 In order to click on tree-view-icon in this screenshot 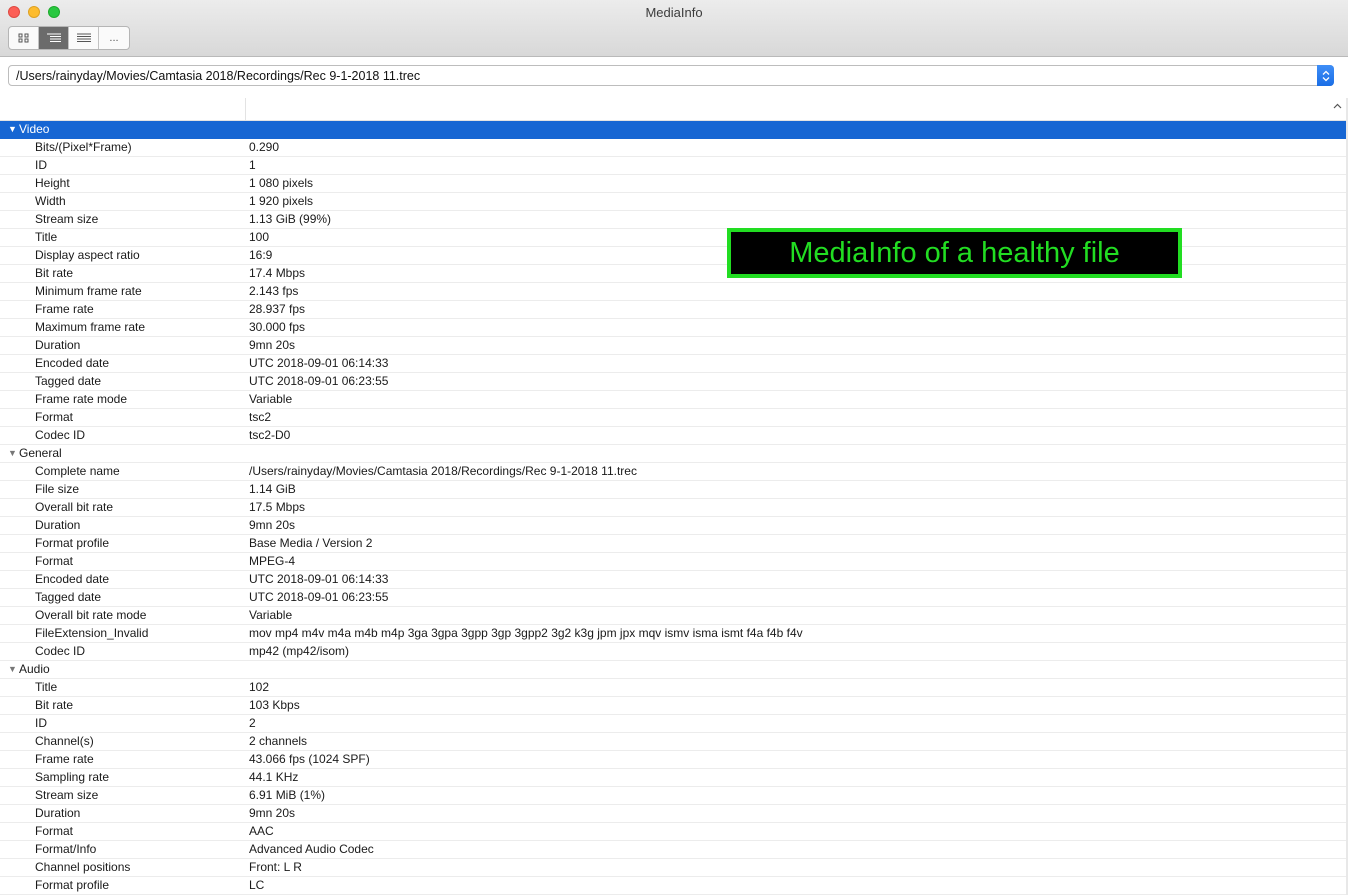, I will do `click(53, 38)`.